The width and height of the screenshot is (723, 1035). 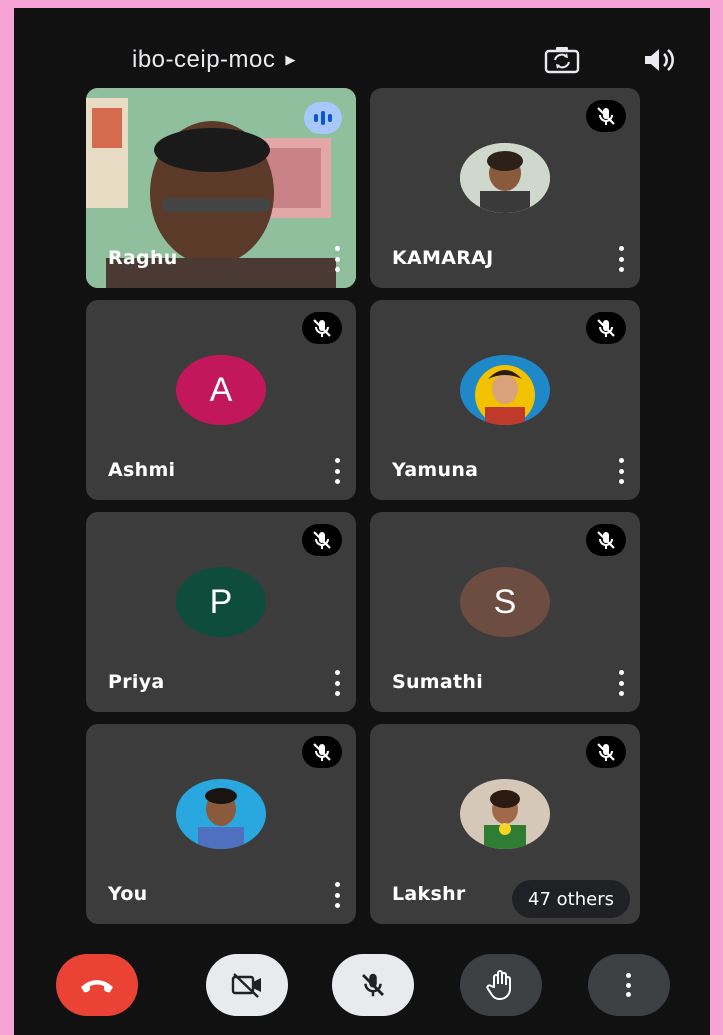 I want to click on switch-camera-icon, so click(x=562, y=60).